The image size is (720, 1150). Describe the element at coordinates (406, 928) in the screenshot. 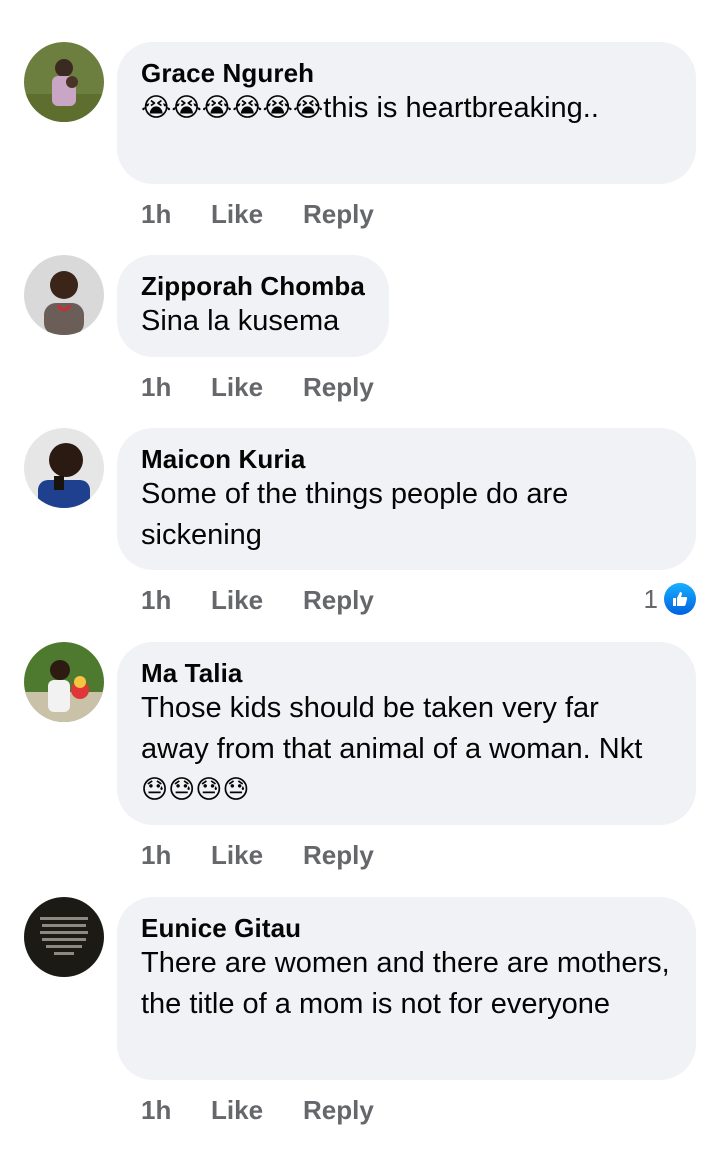

I see `comment-author: Eunice Gitau` at that location.